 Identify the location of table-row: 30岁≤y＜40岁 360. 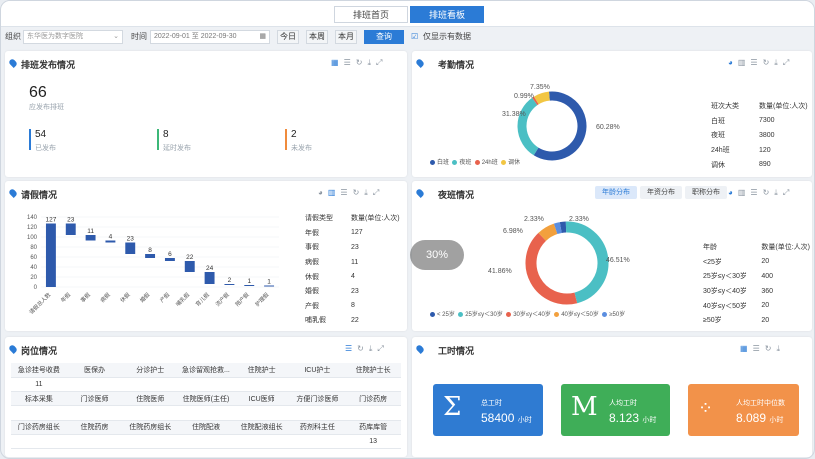
(738, 291).